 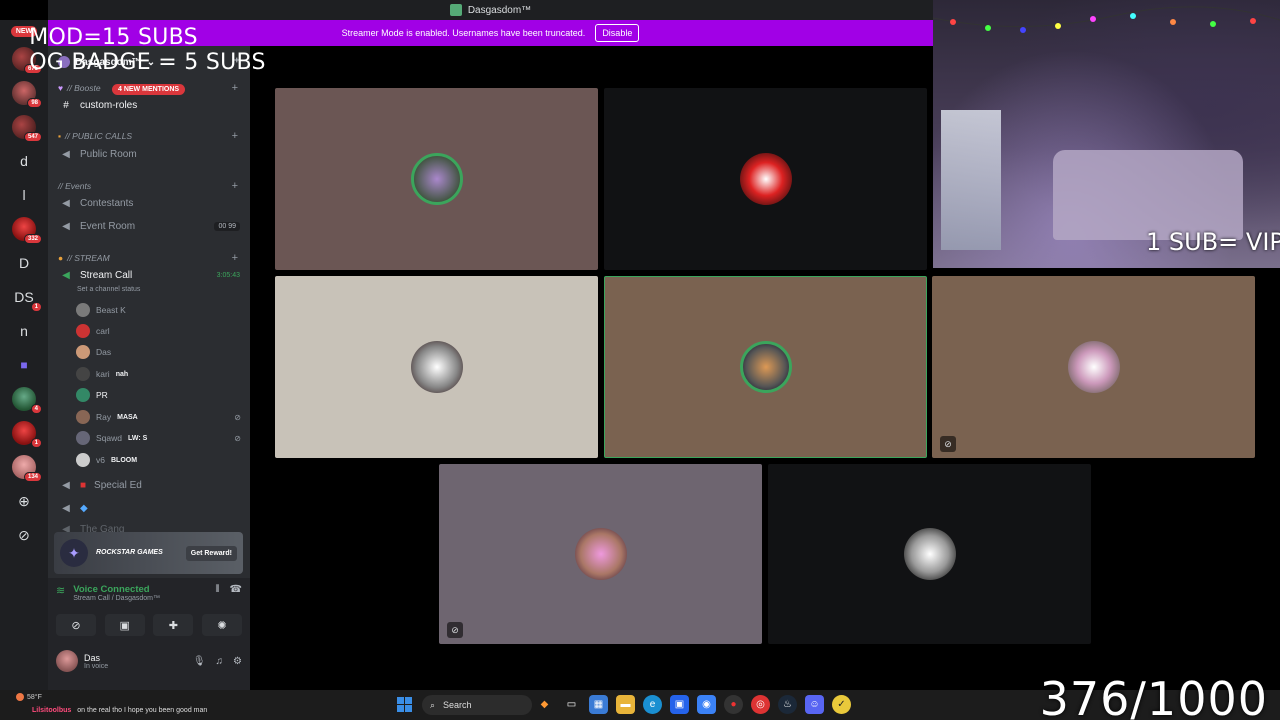 What do you see at coordinates (220, 661) in the screenshot?
I see `headphones-icon: ♫` at bounding box center [220, 661].